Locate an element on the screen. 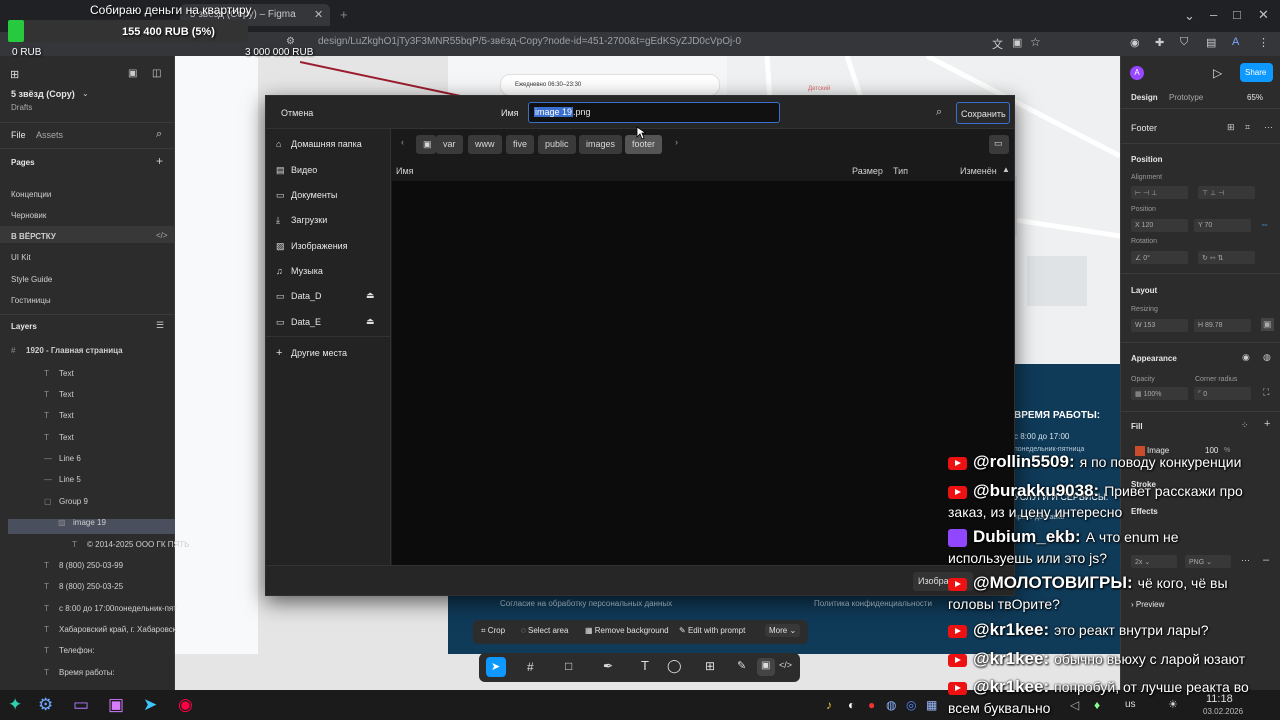 The image size is (1280, 720). media-icon: ▤ is located at coordinates (1211, 42).